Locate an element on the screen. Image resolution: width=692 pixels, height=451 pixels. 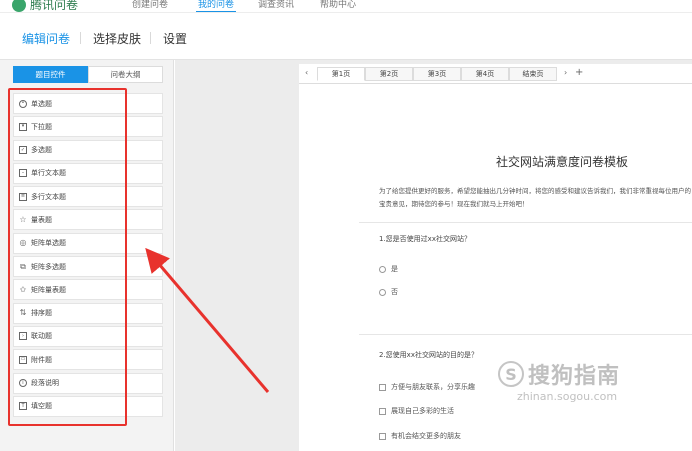
question-type-label: 下拉题 is located at coordinates (41, 126).